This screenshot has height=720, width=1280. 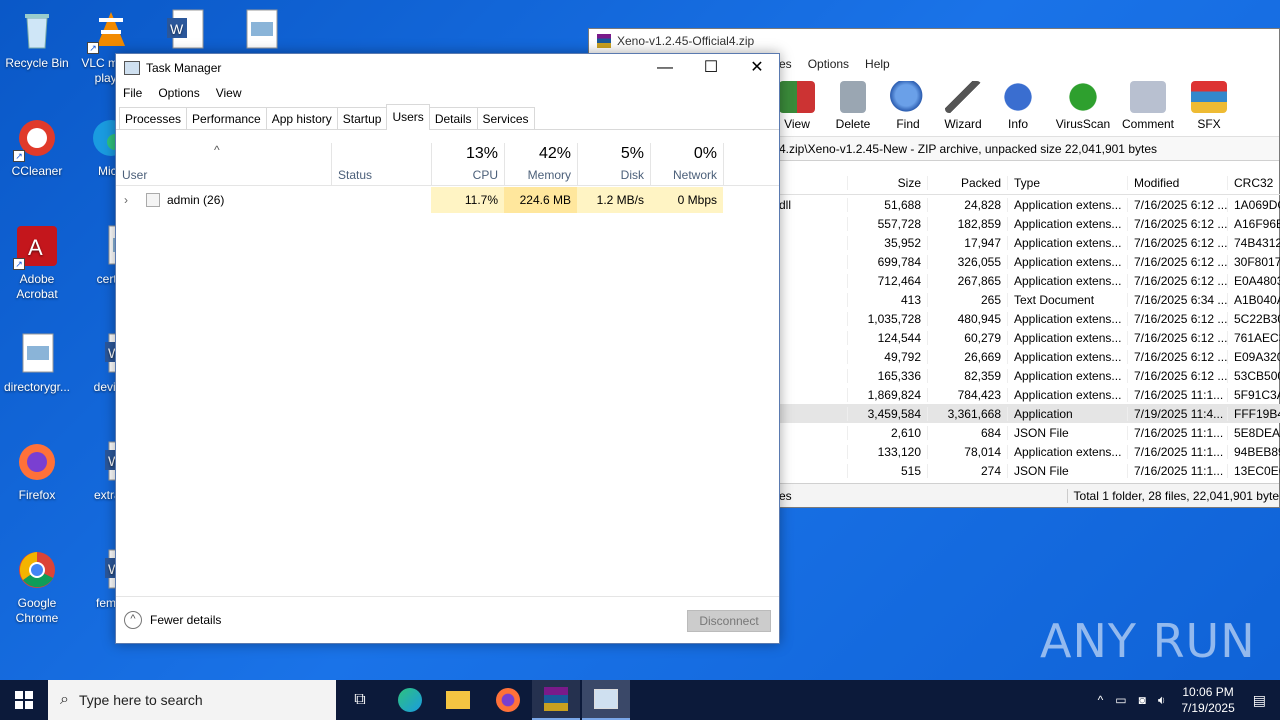 What do you see at coordinates (687, 164) in the screenshot?
I see `col-network: 0% Network` at bounding box center [687, 164].